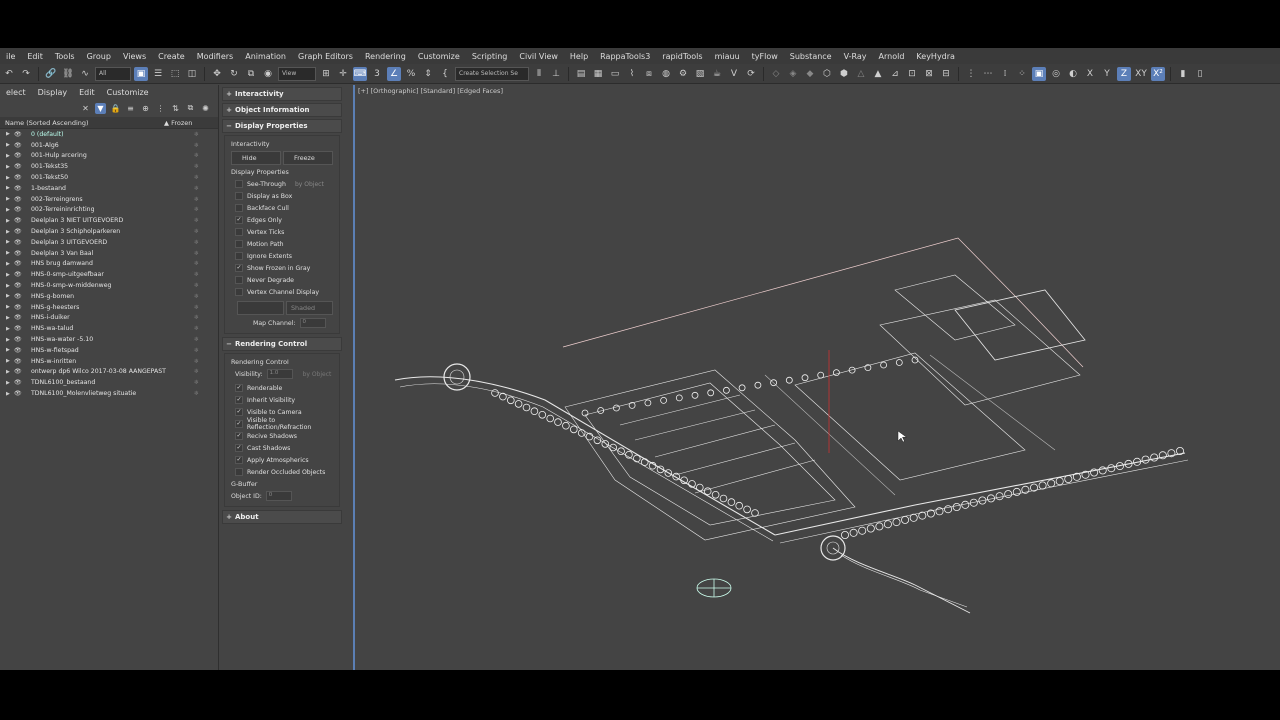  Describe the element at coordinates (325, 56) in the screenshot. I see `menu-graph-editors: Graph Editors` at that location.